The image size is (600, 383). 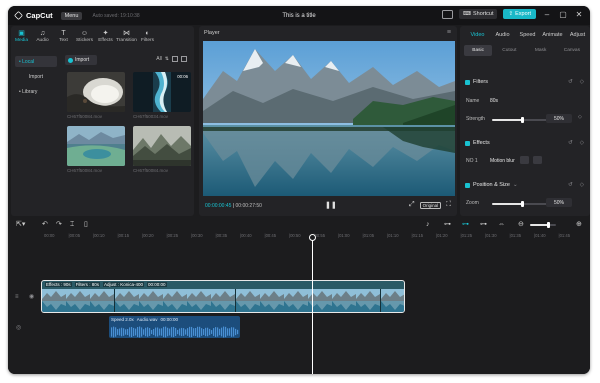 I want to click on redo-icon: ↷, so click(x=59, y=224).